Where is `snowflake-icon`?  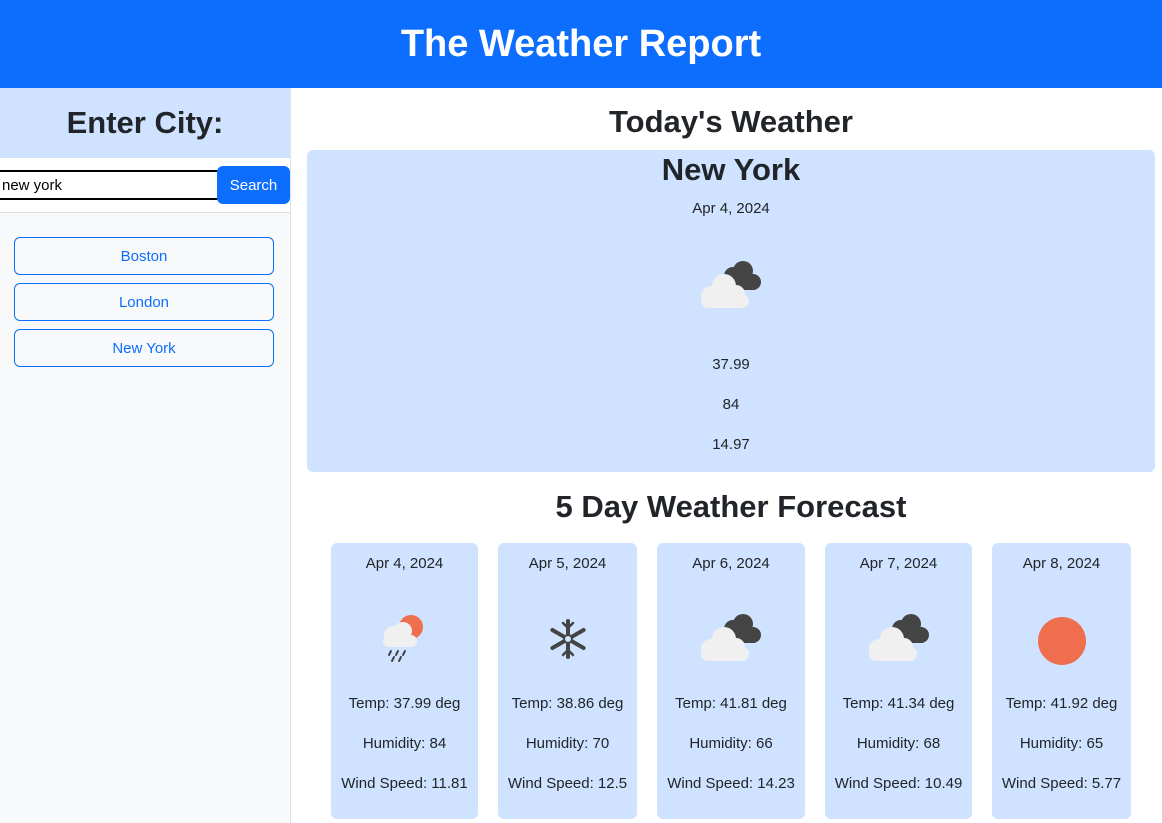
snowflake-icon is located at coordinates (568, 639).